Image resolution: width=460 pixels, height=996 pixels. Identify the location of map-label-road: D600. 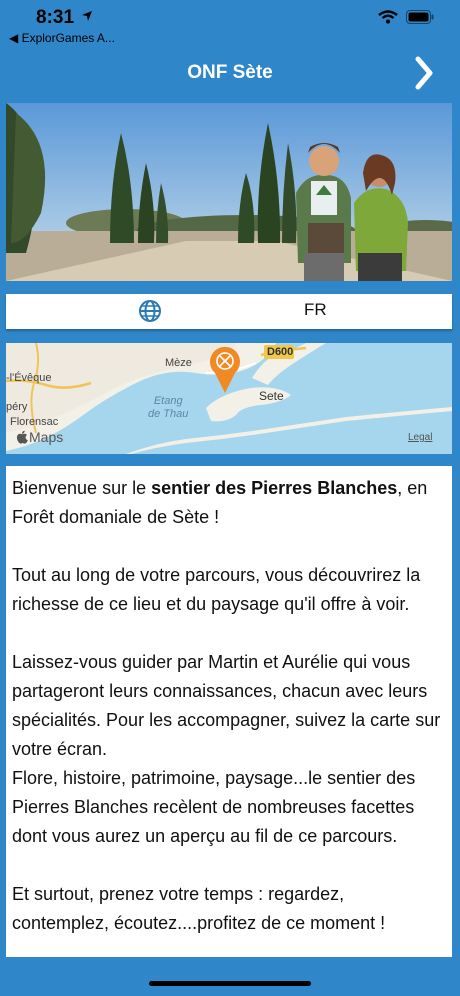
(280, 352).